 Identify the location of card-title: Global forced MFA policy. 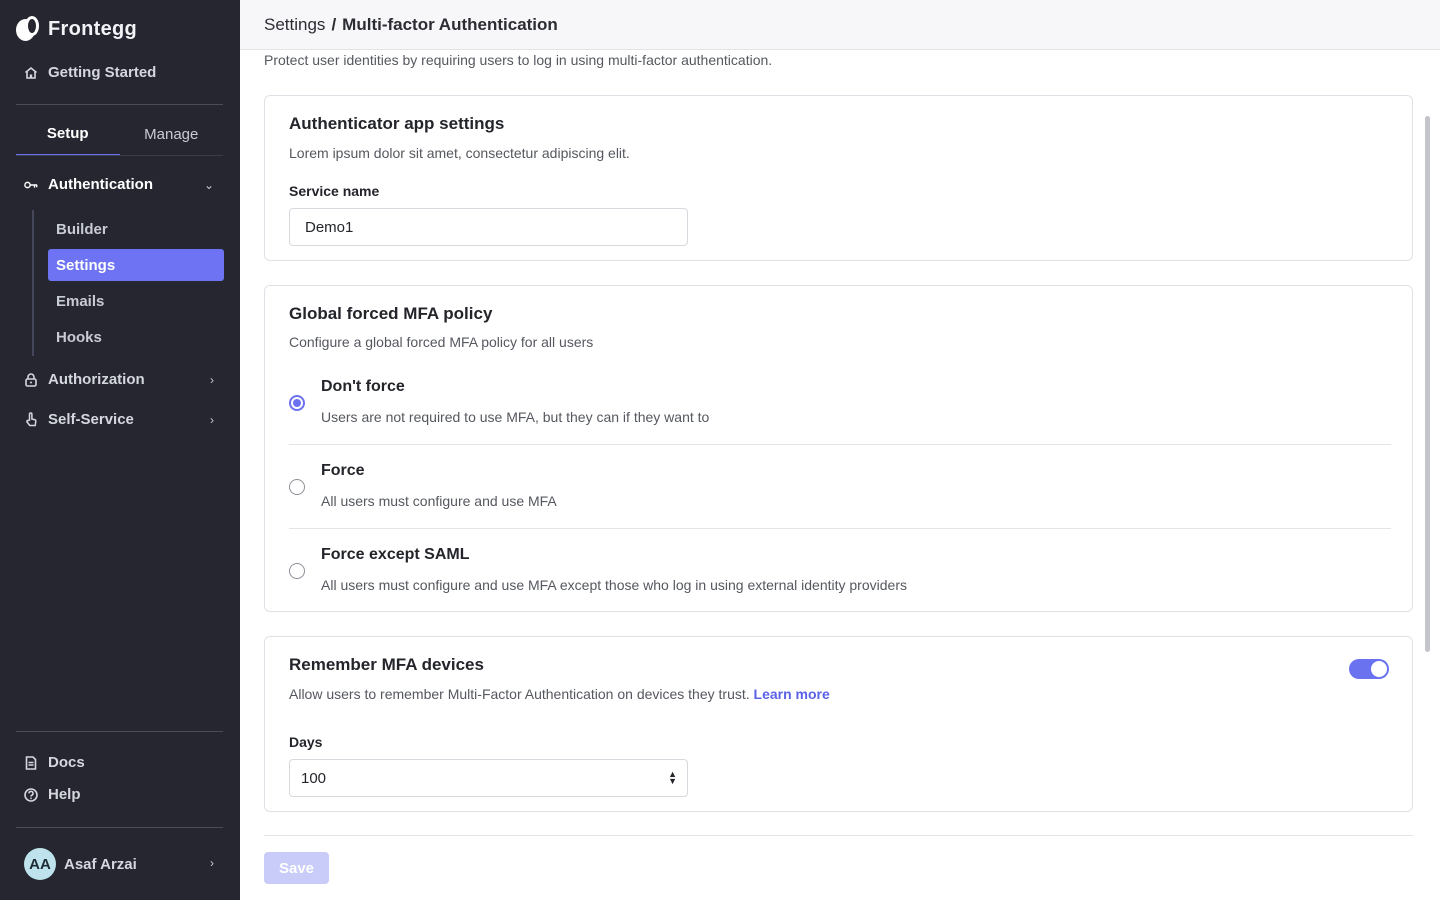
(391, 313).